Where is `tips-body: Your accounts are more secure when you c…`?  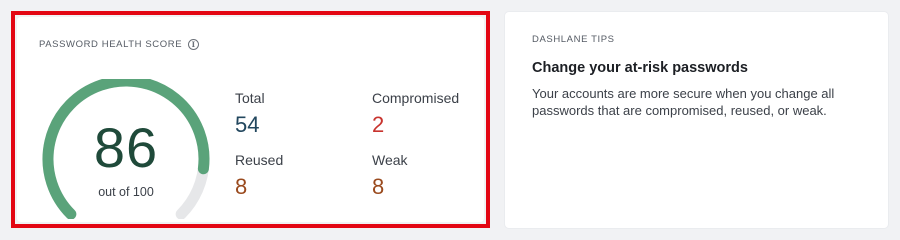
tips-body: Your accounts are more secure when you c… is located at coordinates (683, 102).